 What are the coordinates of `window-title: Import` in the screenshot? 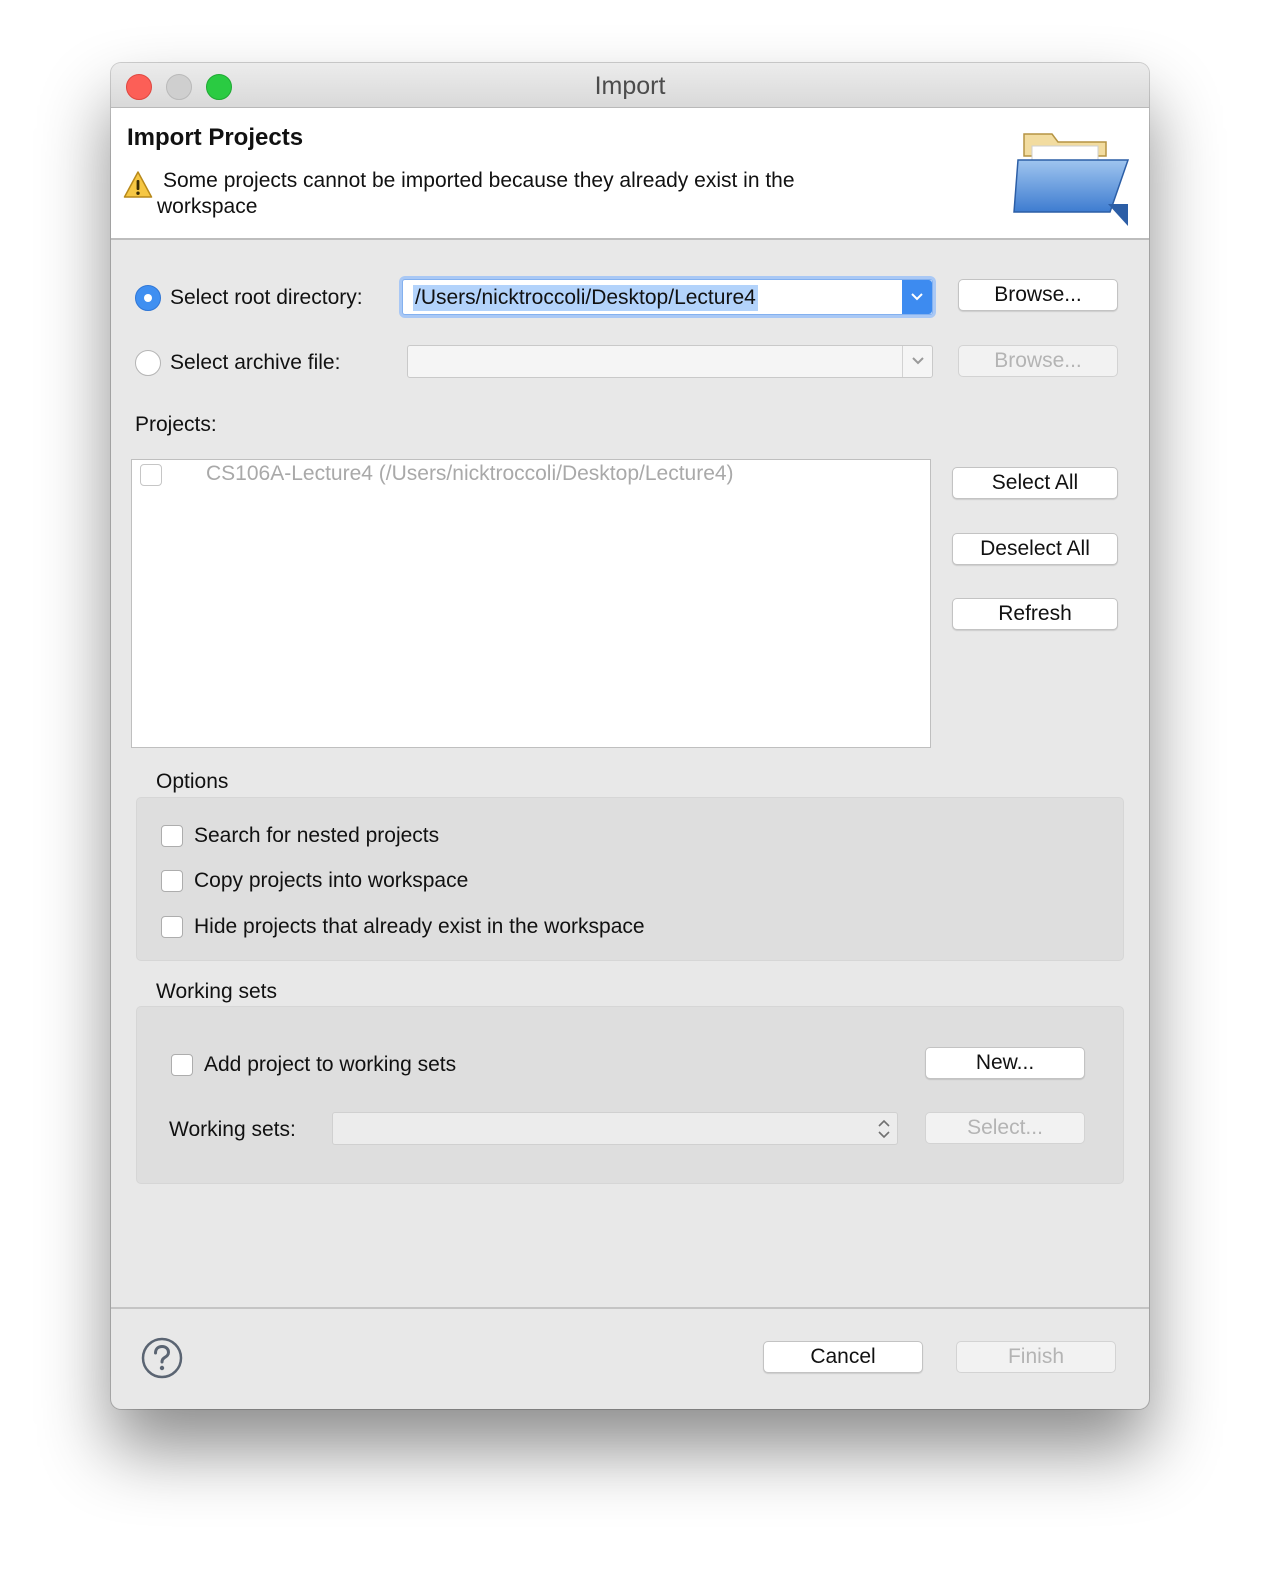 It's located at (630, 86).